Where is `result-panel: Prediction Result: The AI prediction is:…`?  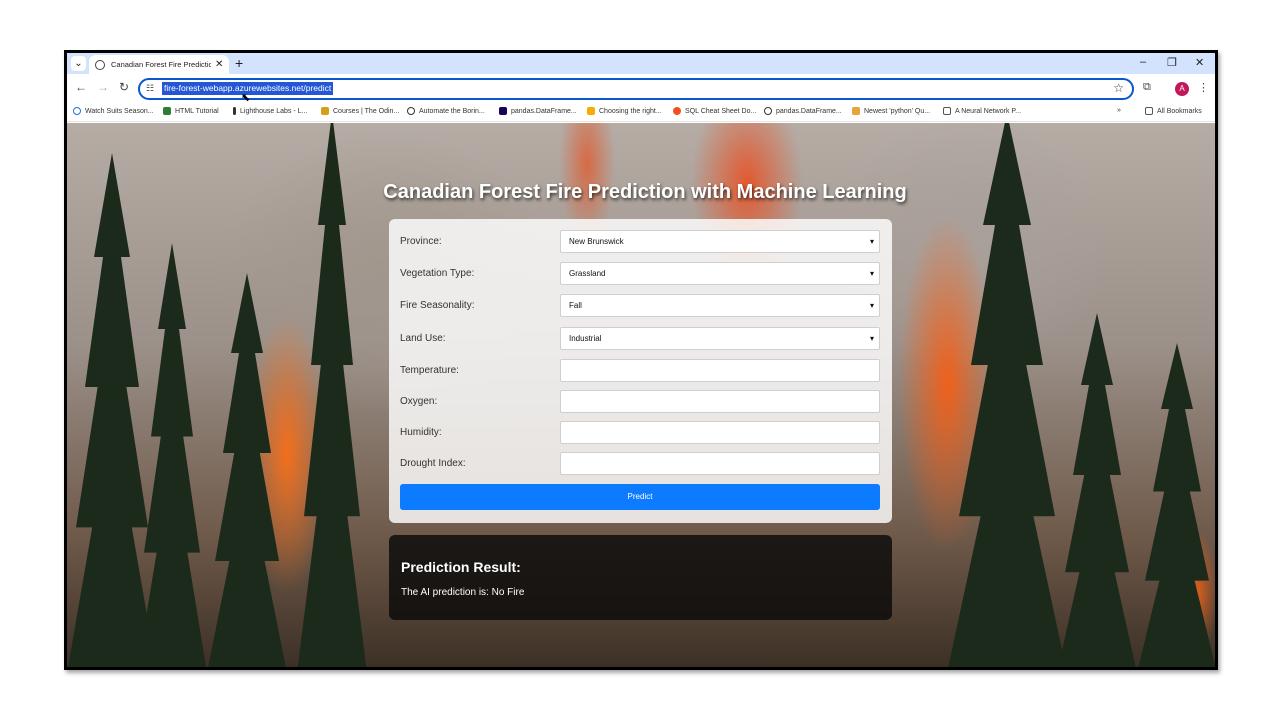
result-panel: Prediction Result: The AI prediction is:… is located at coordinates (640, 577).